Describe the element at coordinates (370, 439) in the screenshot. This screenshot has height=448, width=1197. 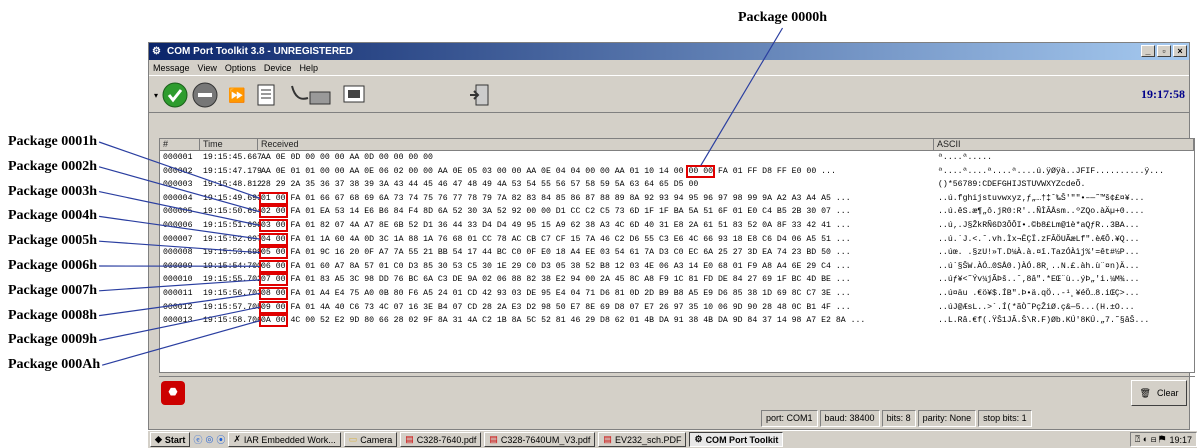
I see `task-camera: ▭ Camera` at that location.